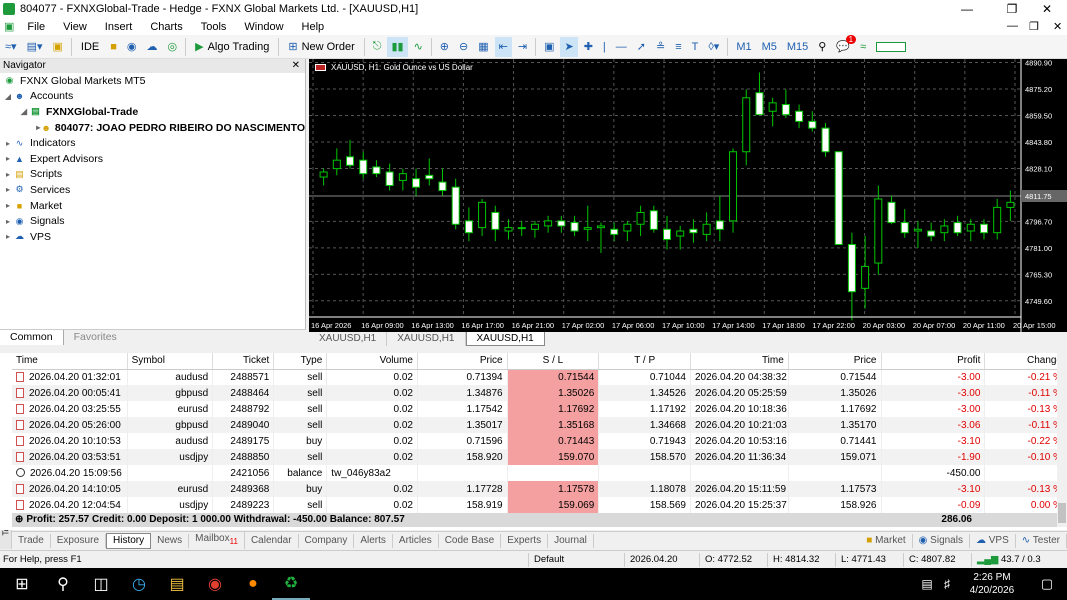 The image size is (1067, 600). Describe the element at coordinates (214, 27) in the screenshot. I see `menu-tools: Tools` at that location.